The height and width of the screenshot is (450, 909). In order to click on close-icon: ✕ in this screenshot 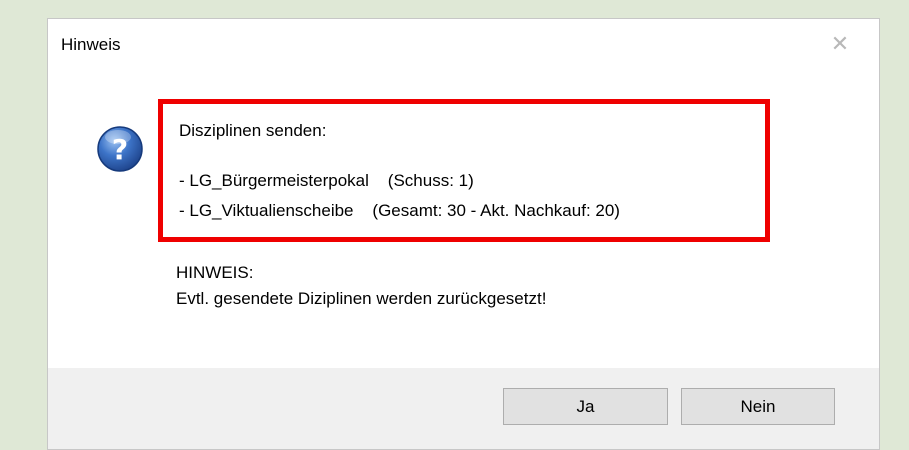, I will do `click(840, 44)`.